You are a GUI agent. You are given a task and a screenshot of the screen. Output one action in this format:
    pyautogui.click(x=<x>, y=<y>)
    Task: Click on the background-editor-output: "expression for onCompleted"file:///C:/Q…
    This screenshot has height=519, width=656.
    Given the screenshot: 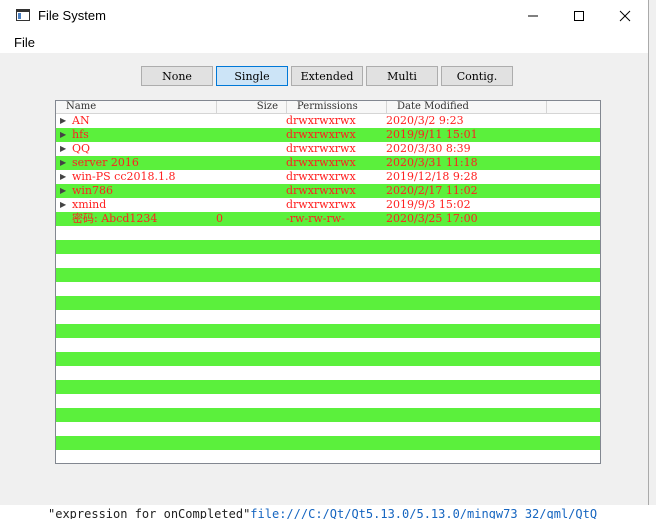 What is the action you would take?
    pyautogui.click(x=328, y=512)
    